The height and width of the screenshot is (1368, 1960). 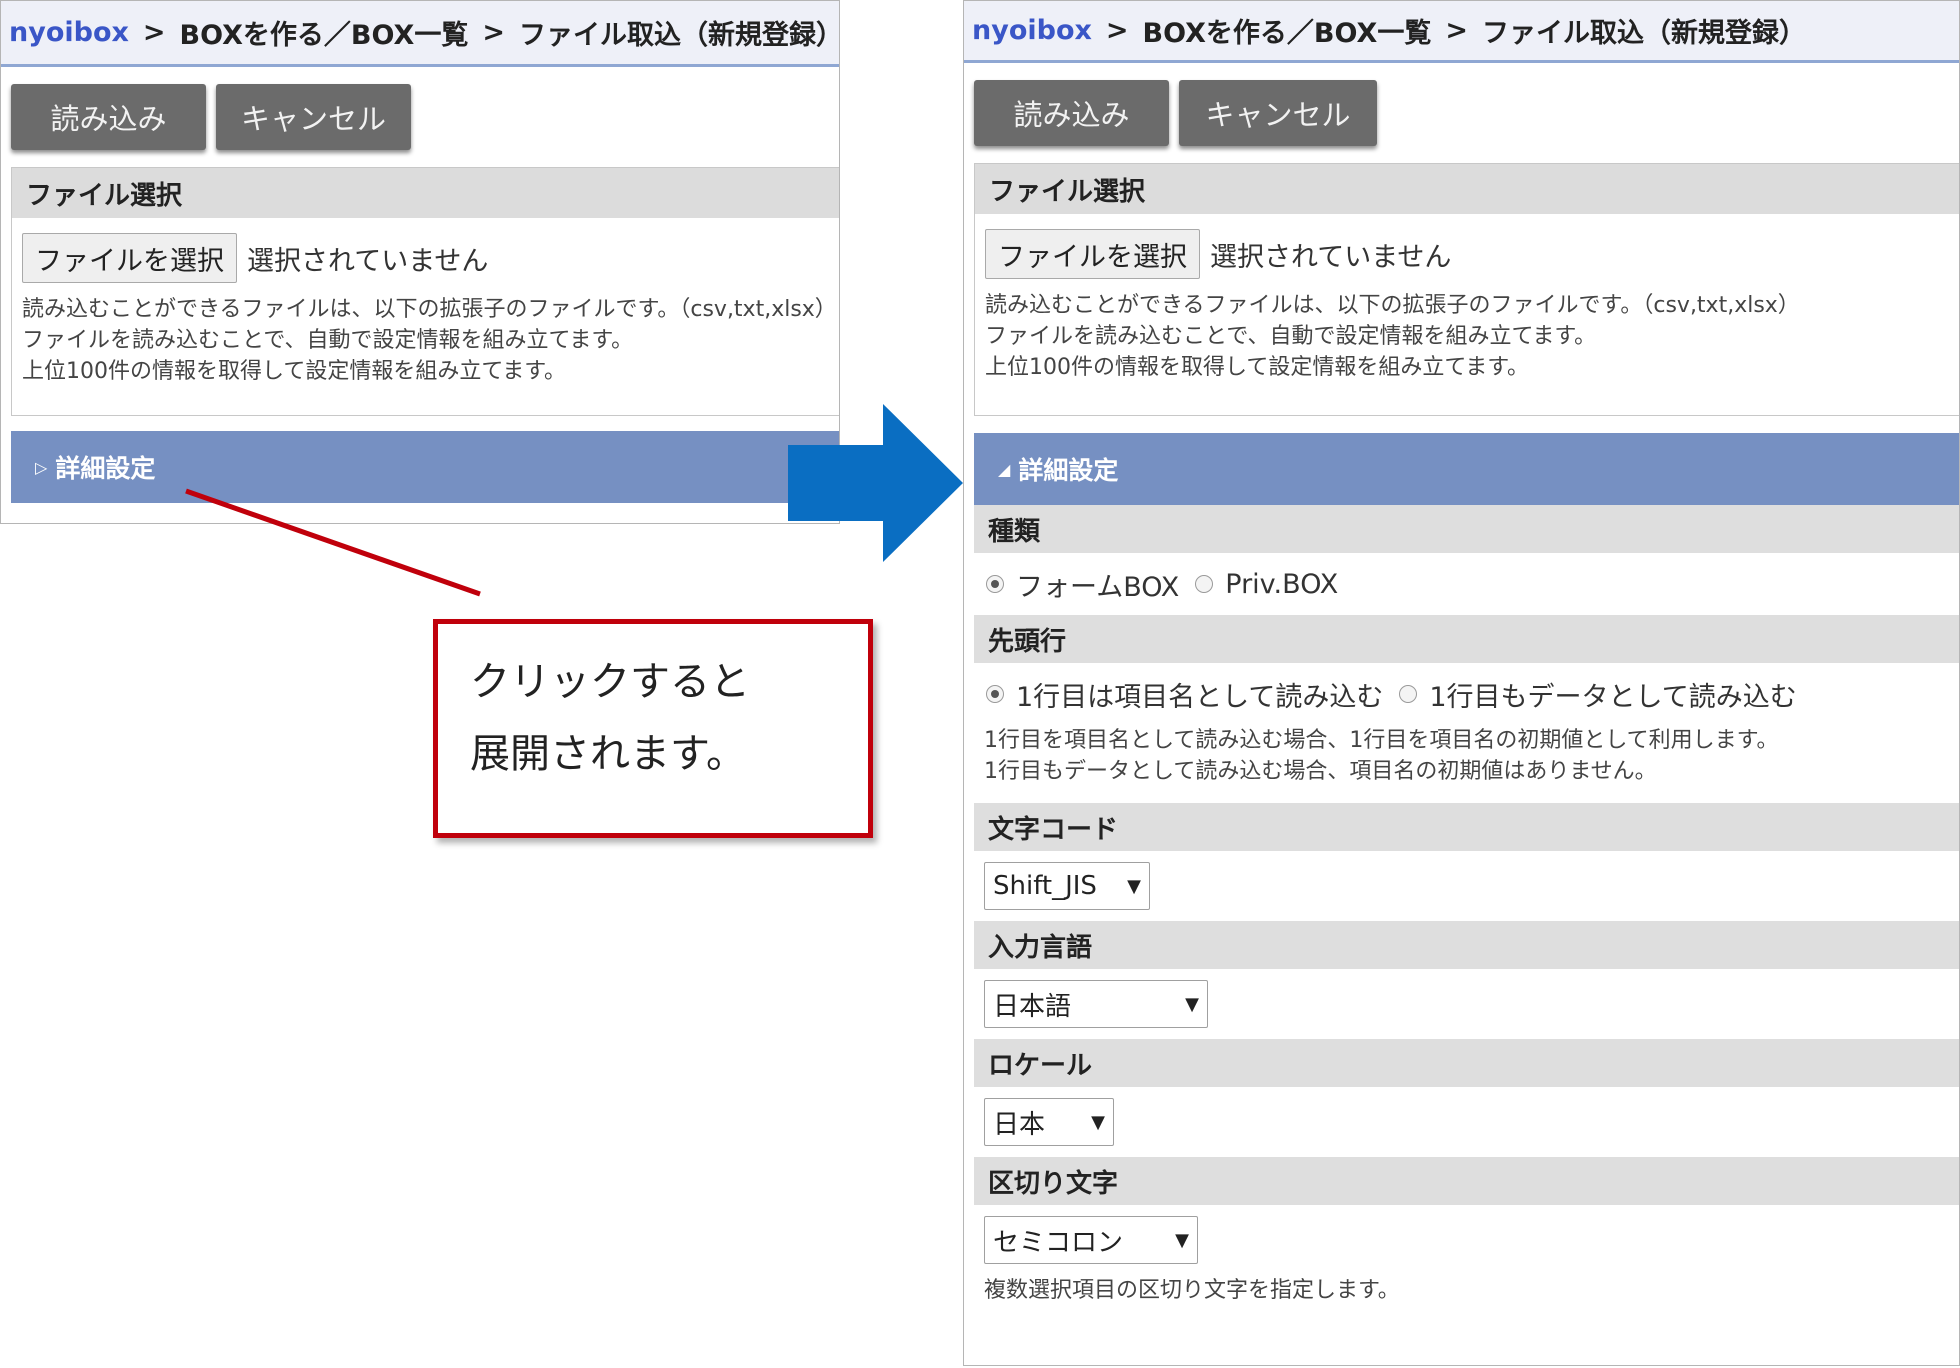 What do you see at coordinates (1200, 697) in the screenshot?
I see `radio-label: 1行目は項目名として読み込む` at bounding box center [1200, 697].